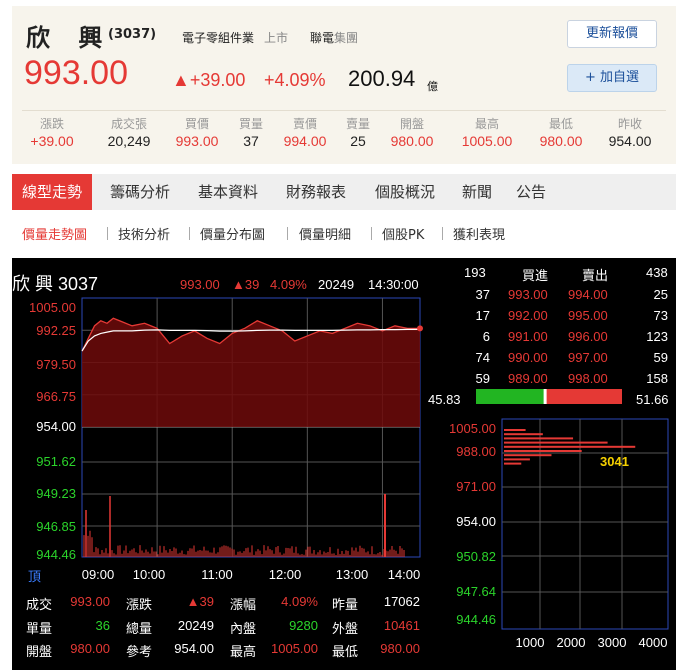 This screenshot has width=682, height=670. I want to click on summary-label: 漲跌, so click(139, 604).